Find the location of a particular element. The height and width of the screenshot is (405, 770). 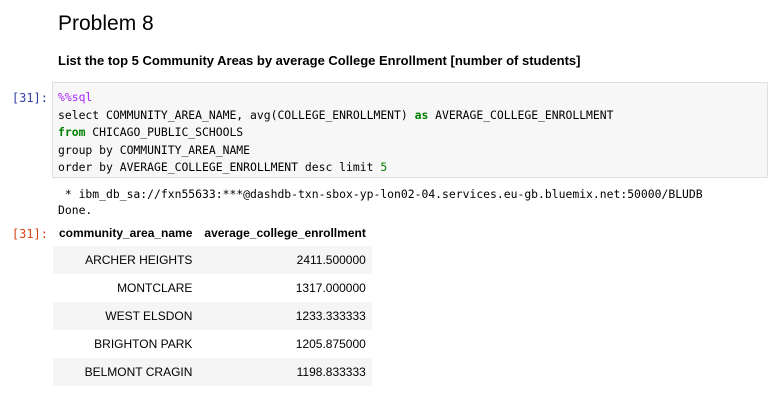

column-header-average-college-enrollment: average_college_enrollment is located at coordinates (285, 233).